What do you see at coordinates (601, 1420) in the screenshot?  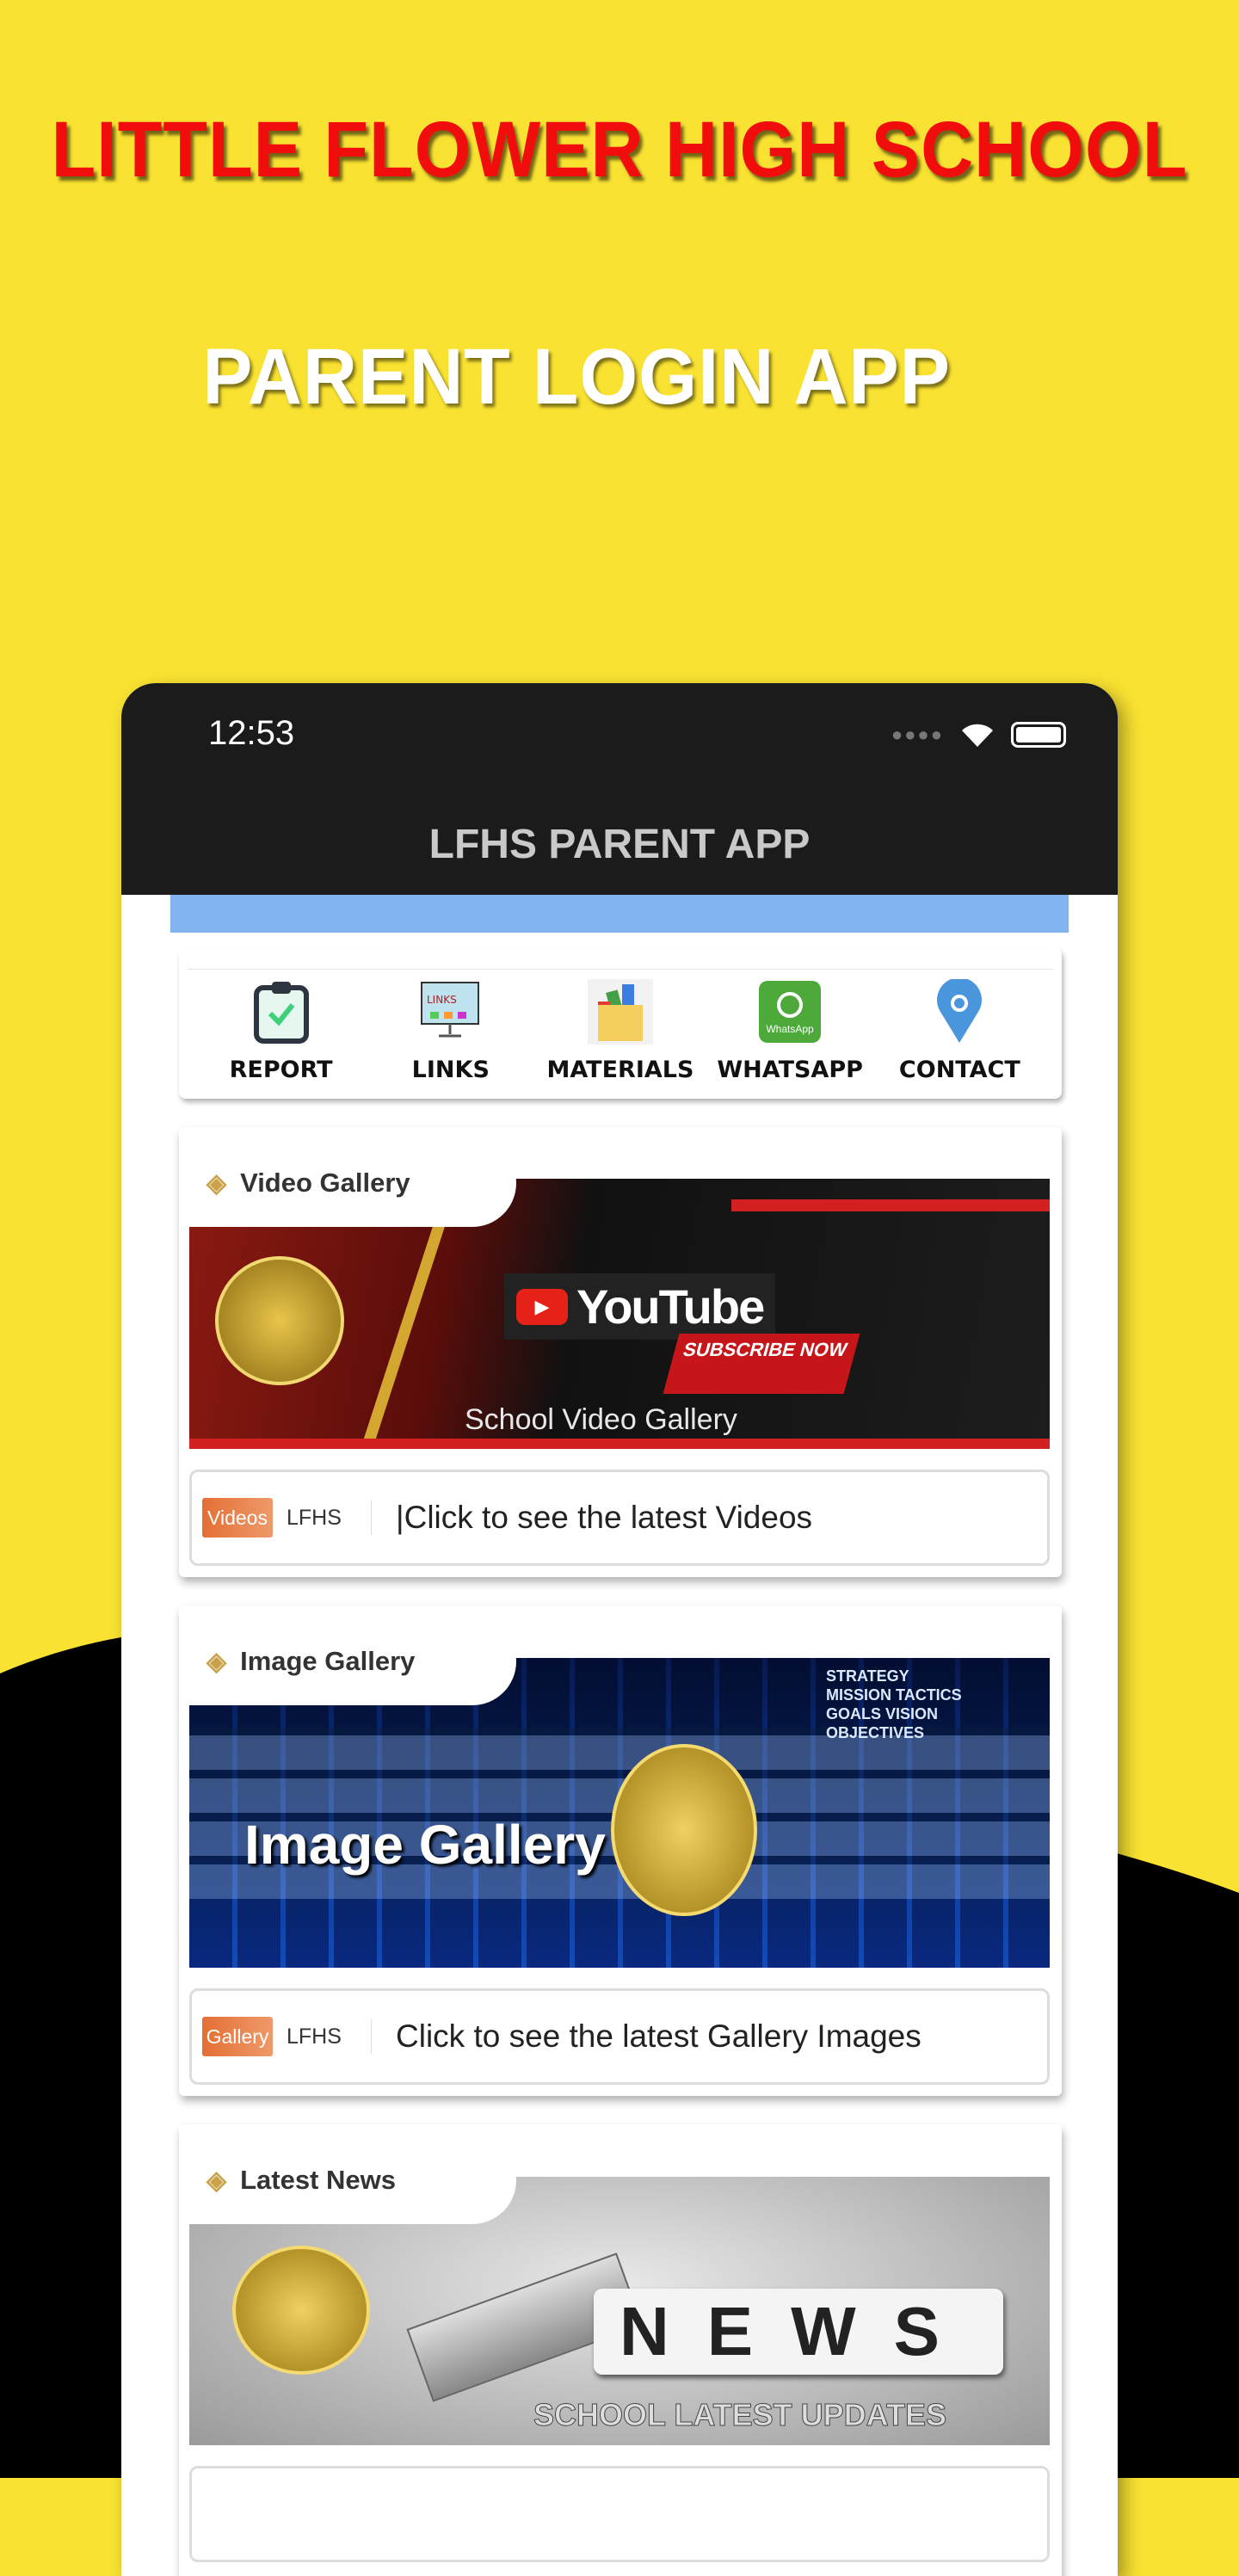 I see `banner-caption: School Video Gallery` at bounding box center [601, 1420].